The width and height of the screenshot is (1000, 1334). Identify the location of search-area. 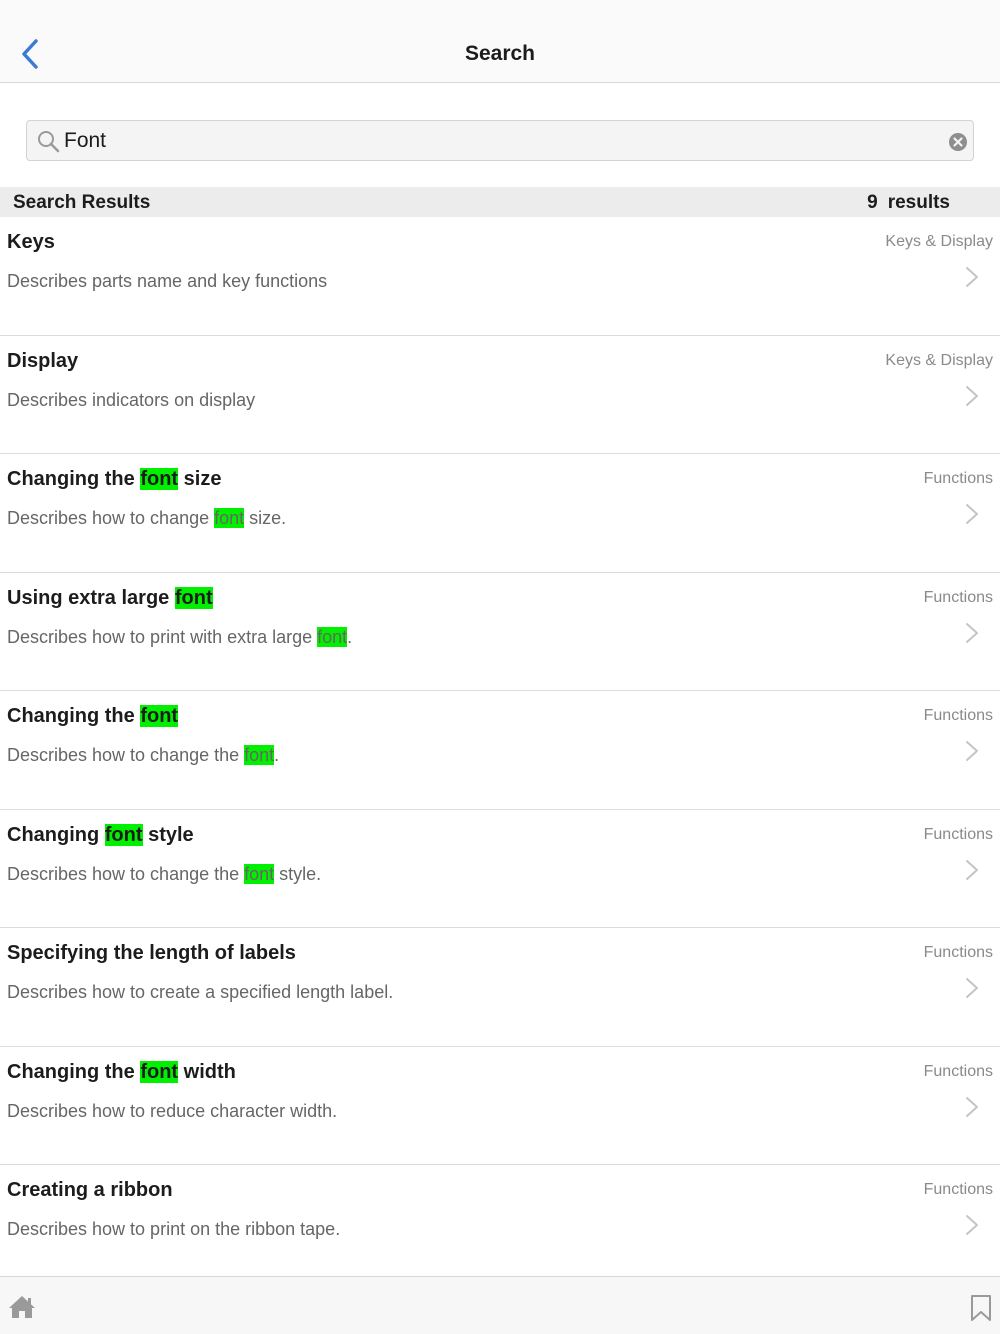
(500, 135).